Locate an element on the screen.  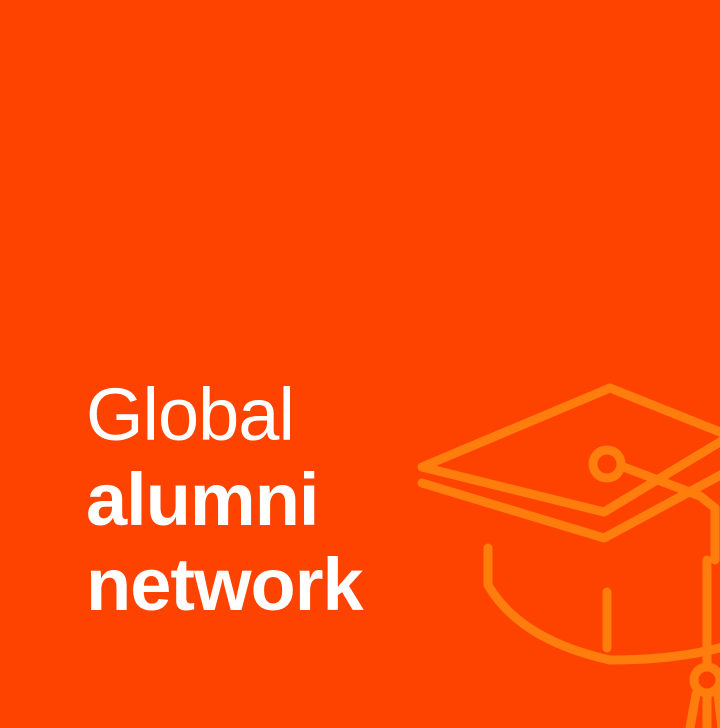
headline: Global alumni network is located at coordinates (225, 499).